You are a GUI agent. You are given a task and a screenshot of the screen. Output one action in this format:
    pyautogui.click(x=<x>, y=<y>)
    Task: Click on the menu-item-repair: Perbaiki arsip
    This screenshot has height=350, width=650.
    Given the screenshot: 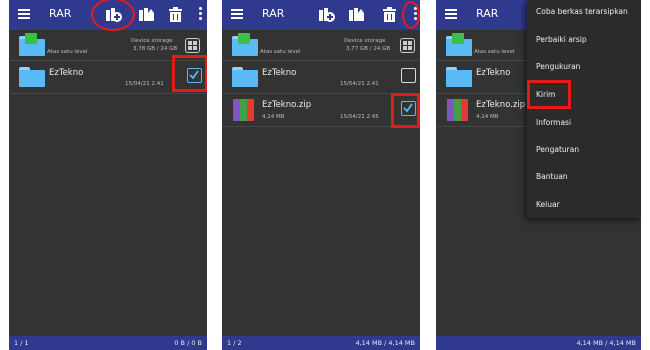 What is the action you would take?
    pyautogui.click(x=561, y=39)
    